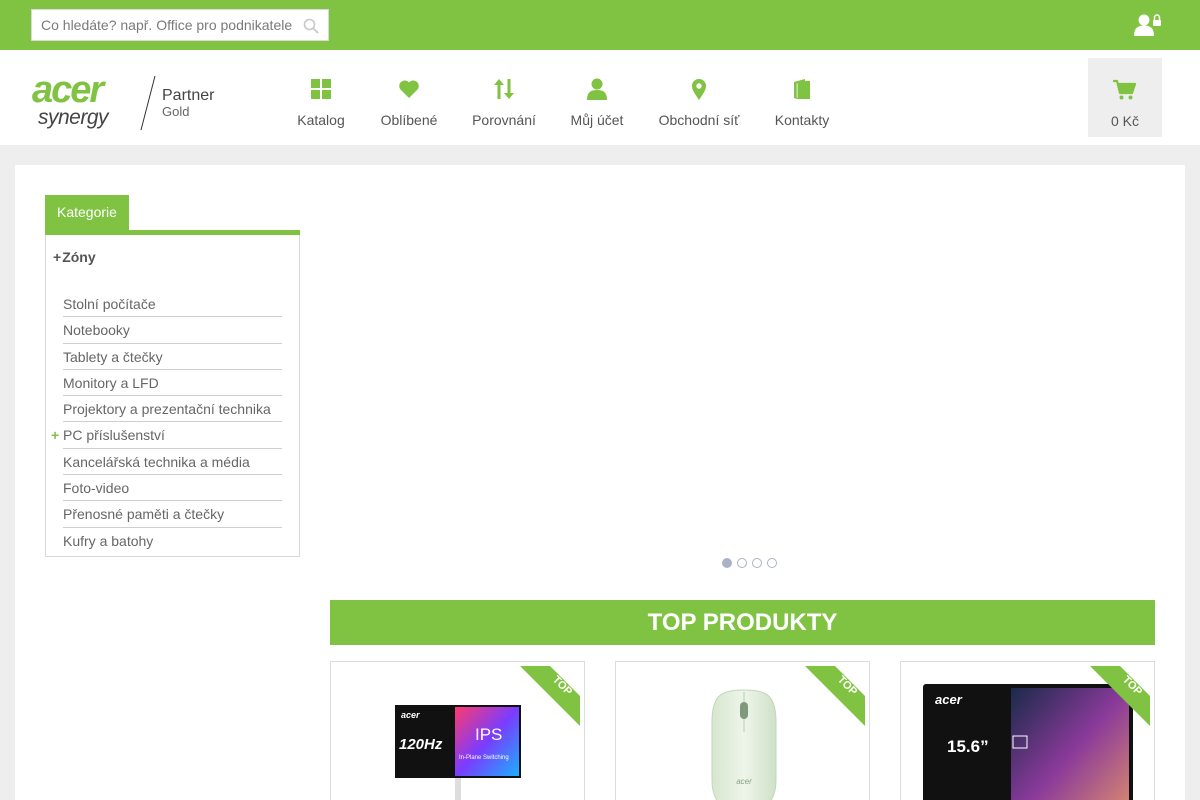 The height and width of the screenshot is (800, 1200). Describe the element at coordinates (311, 26) in the screenshot. I see `search-icon` at that location.